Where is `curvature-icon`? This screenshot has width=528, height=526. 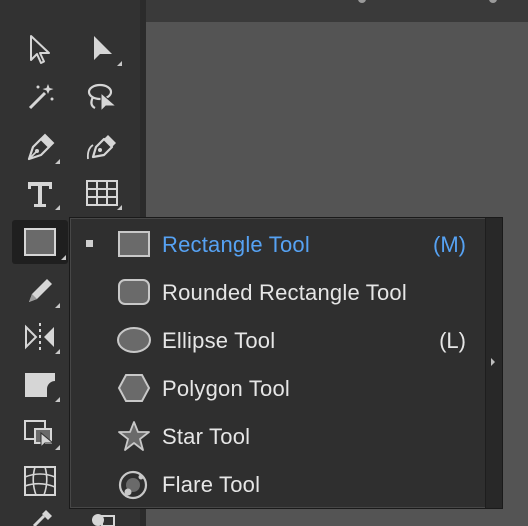 curvature-icon is located at coordinates (101, 147).